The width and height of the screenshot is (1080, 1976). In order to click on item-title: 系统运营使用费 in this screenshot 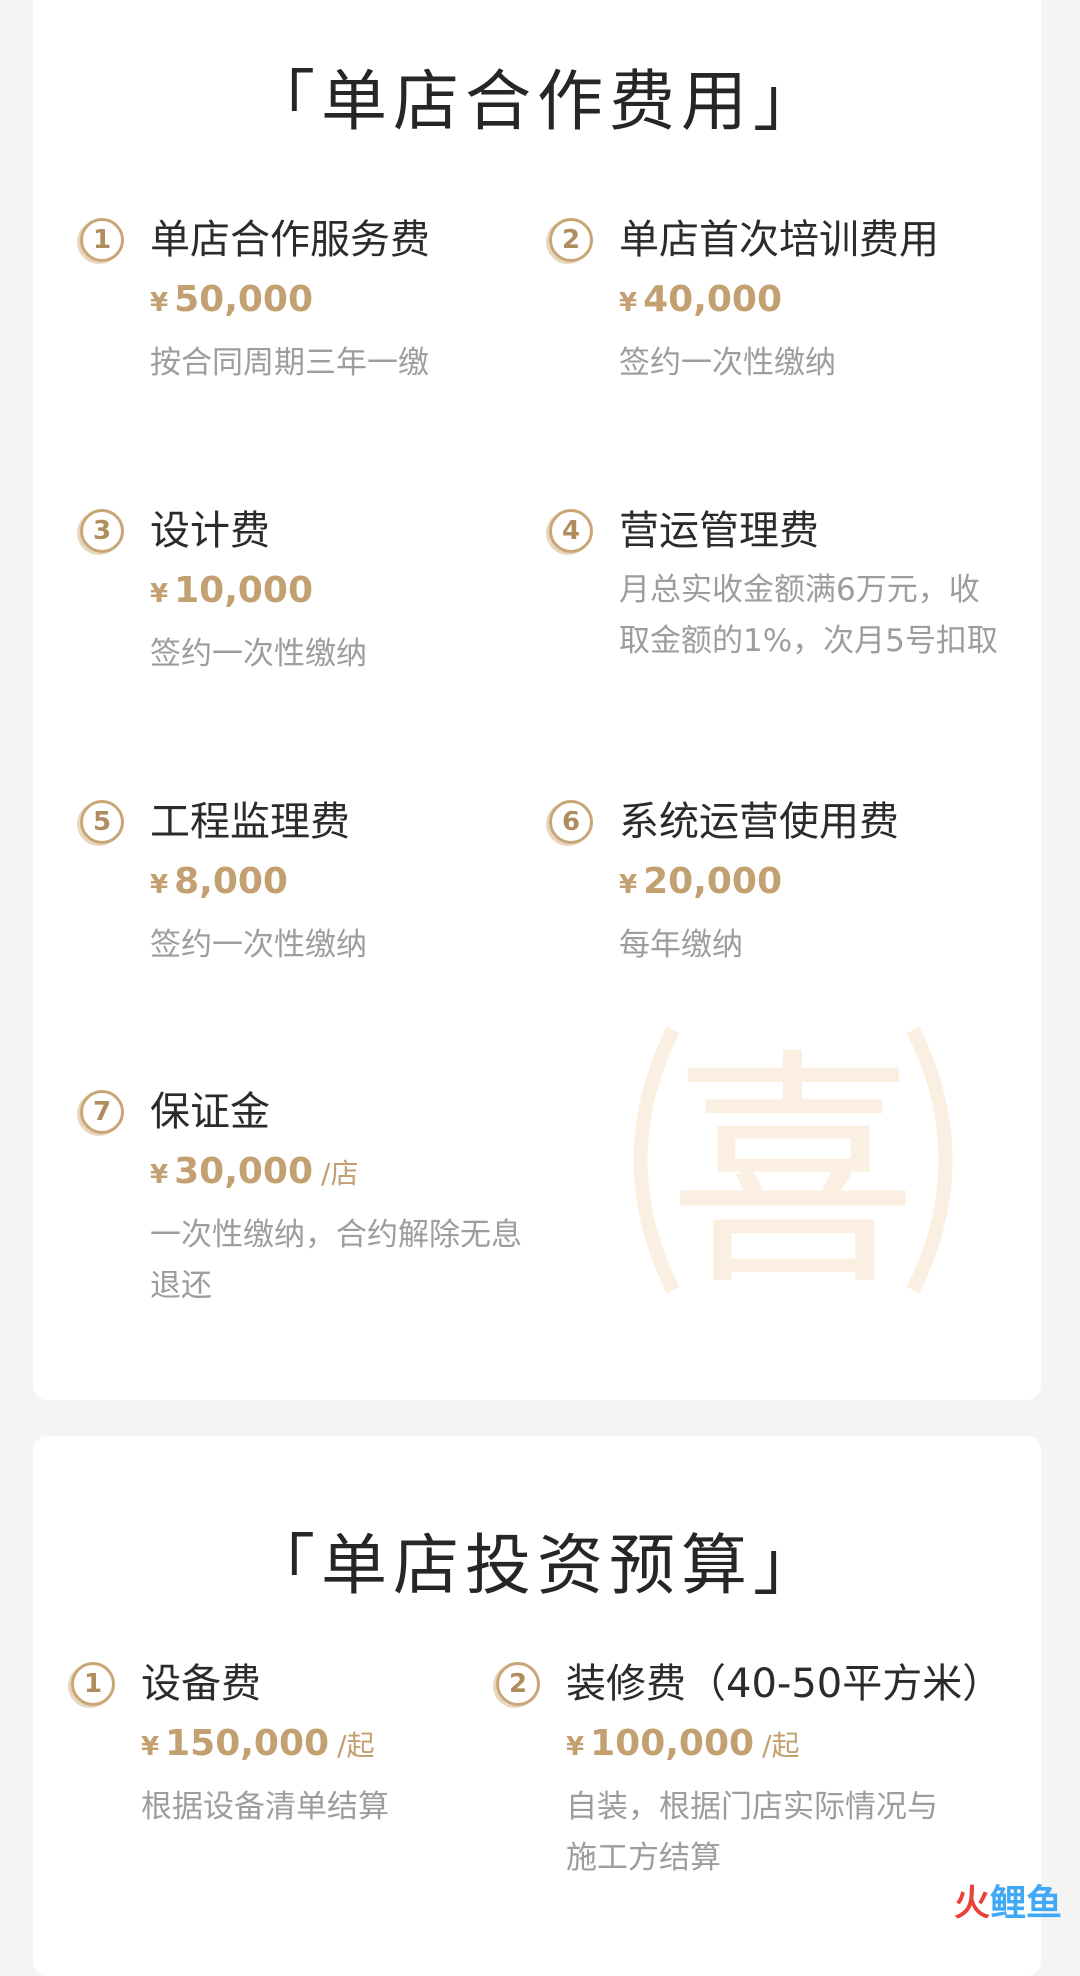, I will do `click(759, 822)`.